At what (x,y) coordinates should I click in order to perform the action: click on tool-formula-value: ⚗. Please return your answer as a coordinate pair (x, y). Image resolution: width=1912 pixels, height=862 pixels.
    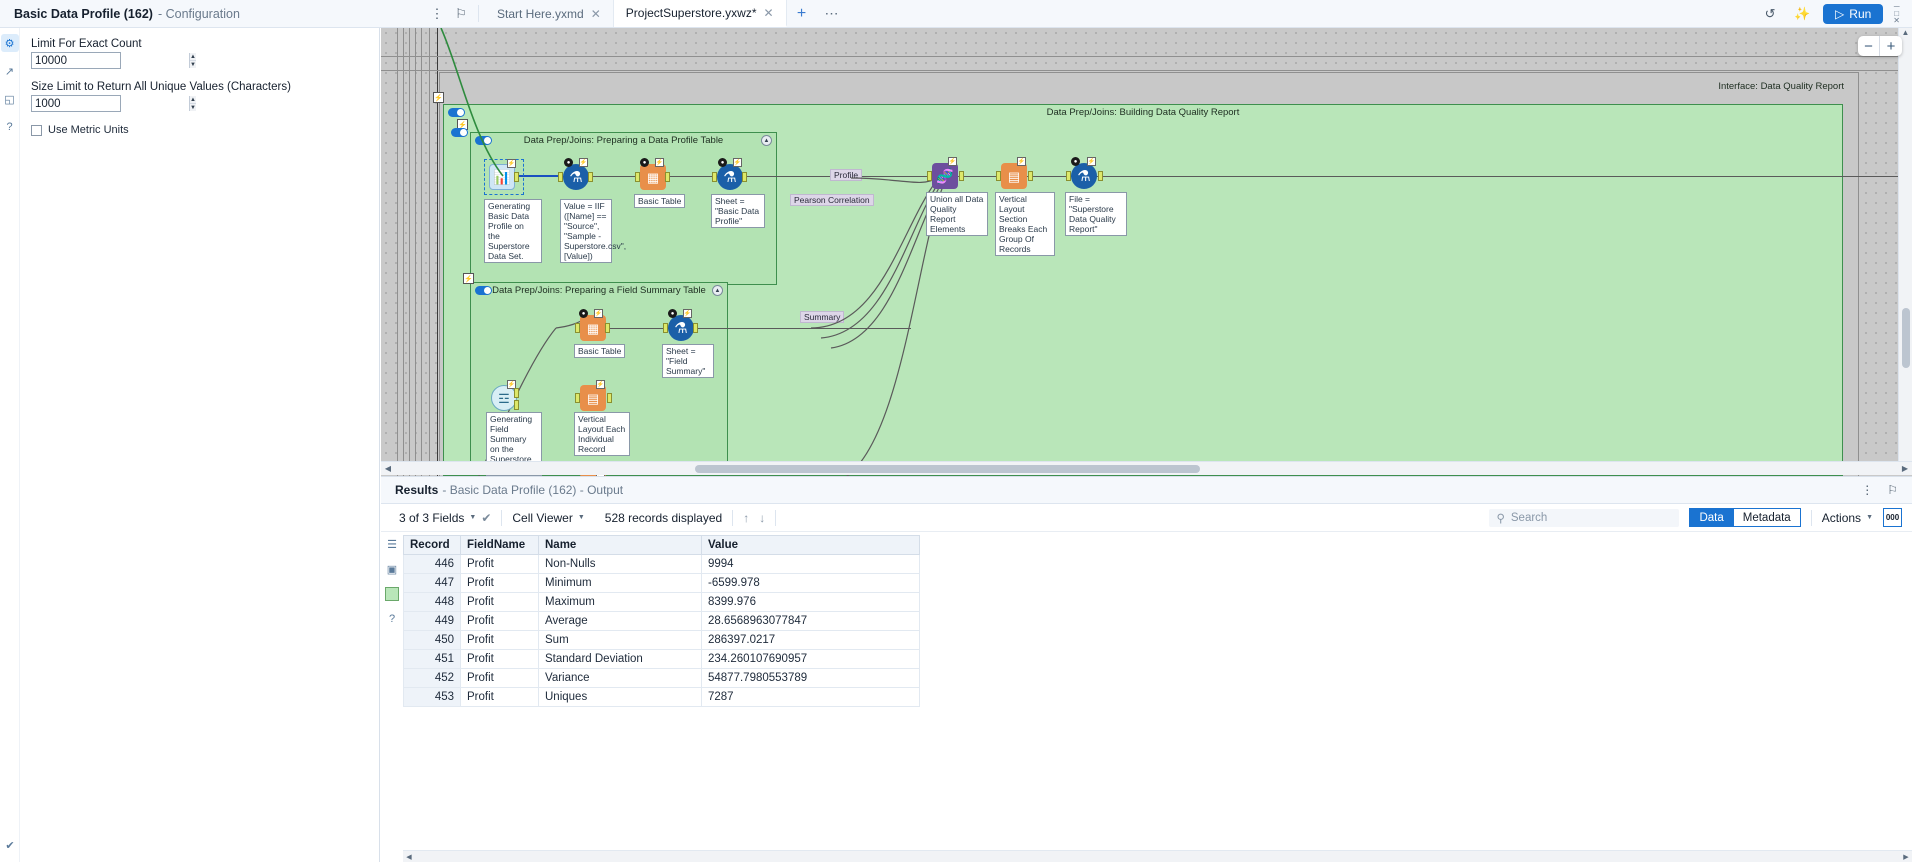
    Looking at the image, I should click on (576, 177).